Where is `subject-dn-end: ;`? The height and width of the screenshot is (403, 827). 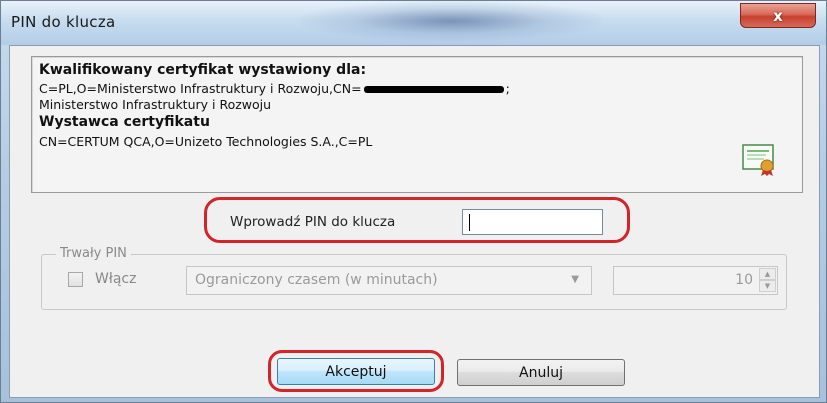
subject-dn-end: ; is located at coordinates (507, 88).